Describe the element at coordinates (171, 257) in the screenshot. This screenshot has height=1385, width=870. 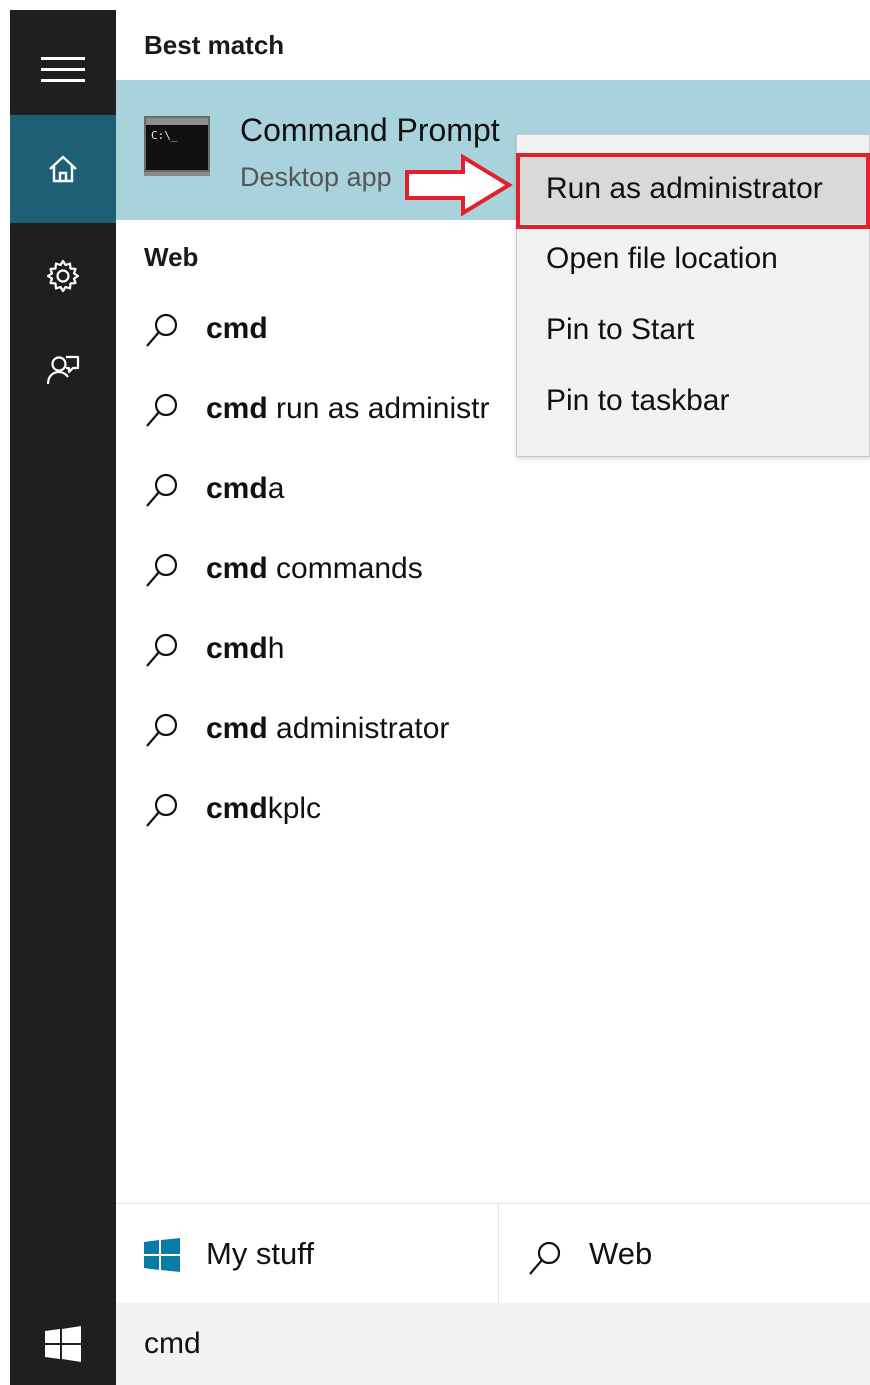
I see `web-section-label: Web` at that location.